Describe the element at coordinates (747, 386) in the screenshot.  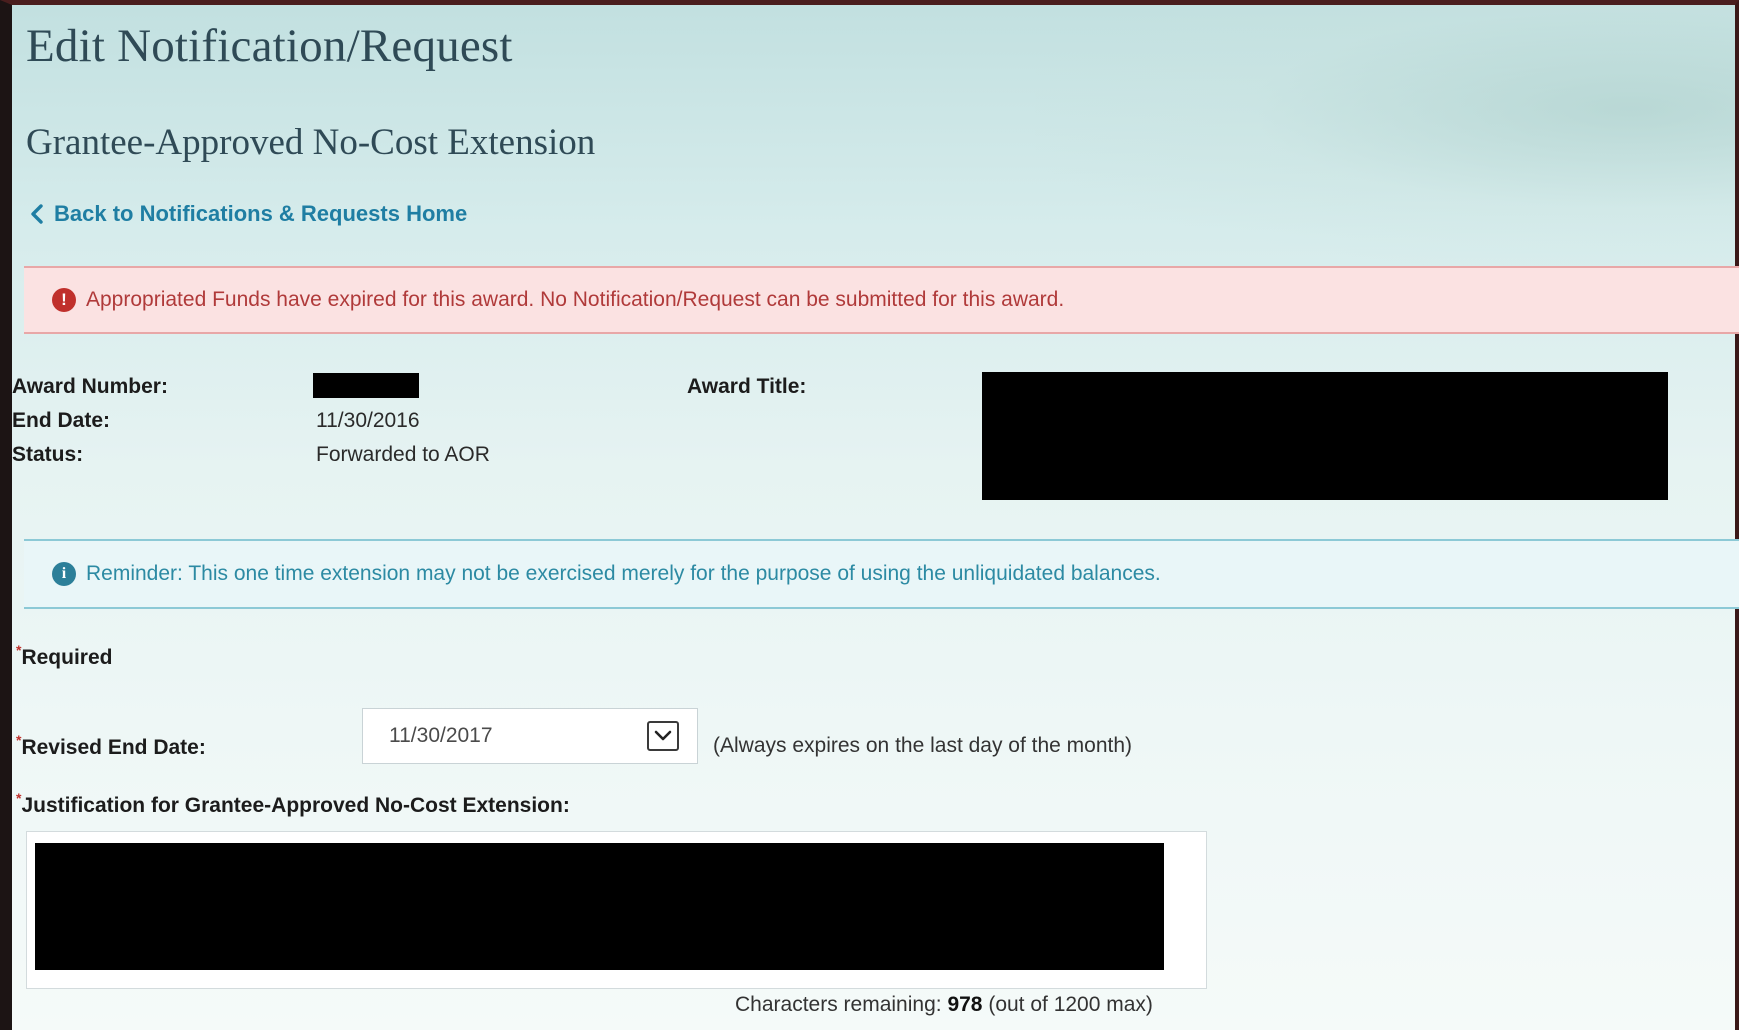
I see `award-title-label: Award Title:` at that location.